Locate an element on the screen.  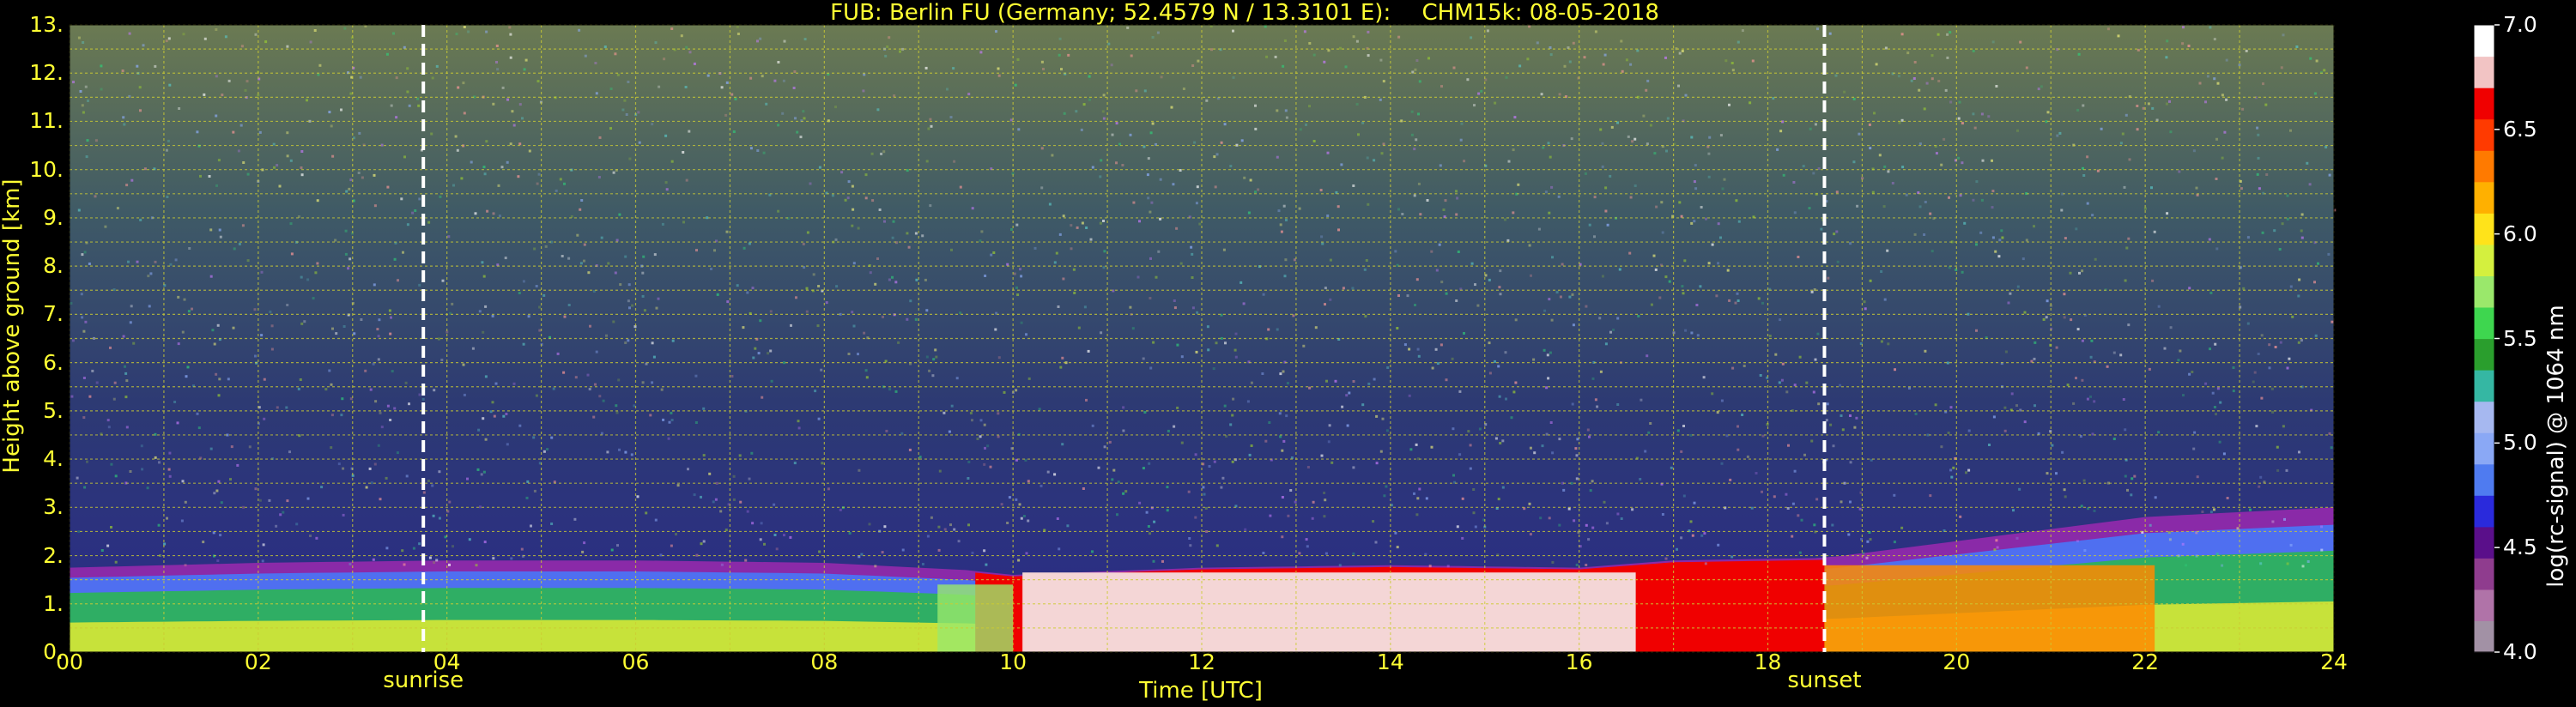
colorbar-segment is located at coordinates (2484, 542).